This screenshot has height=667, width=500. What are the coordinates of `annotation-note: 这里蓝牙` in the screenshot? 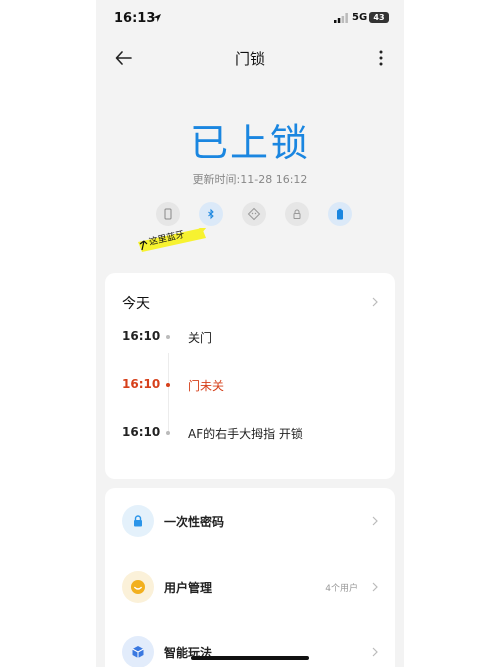 It's located at (172, 242).